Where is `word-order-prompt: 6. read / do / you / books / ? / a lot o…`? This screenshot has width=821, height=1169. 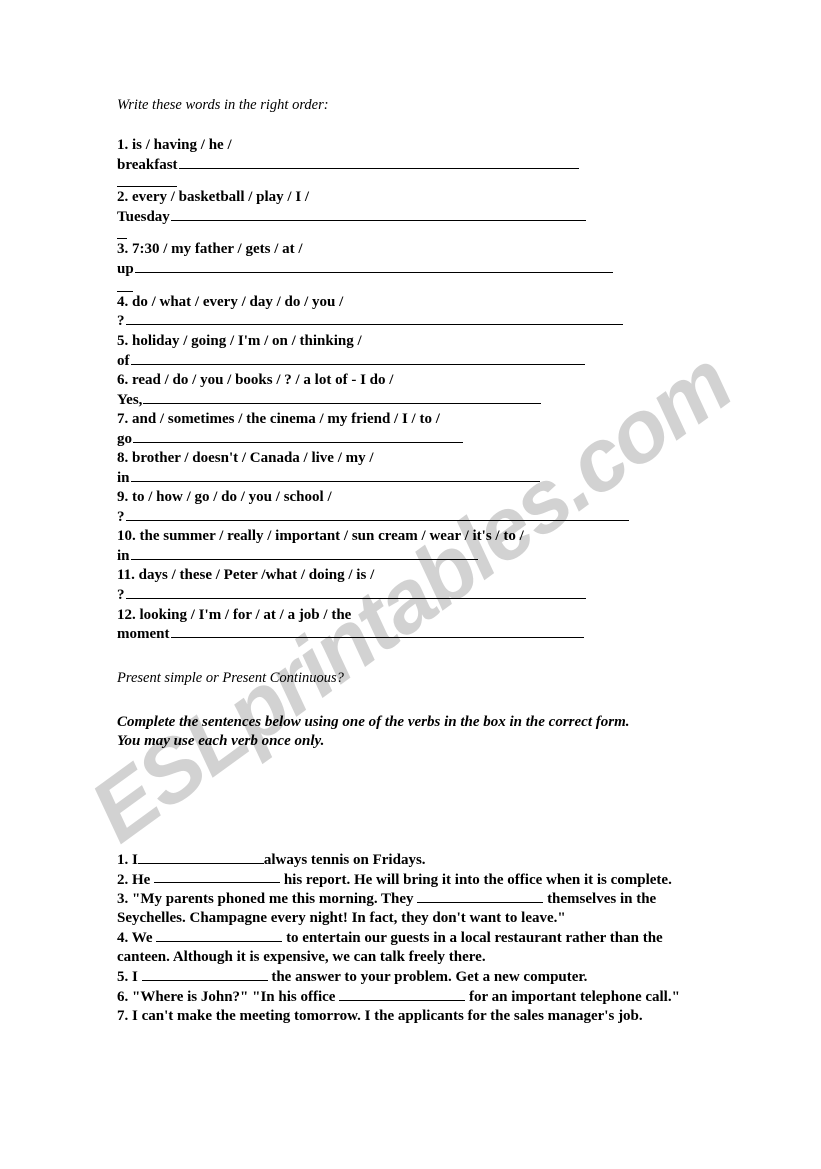
word-order-prompt: 6. read / do / you / books / ? / a lot o… is located at coordinates (255, 379).